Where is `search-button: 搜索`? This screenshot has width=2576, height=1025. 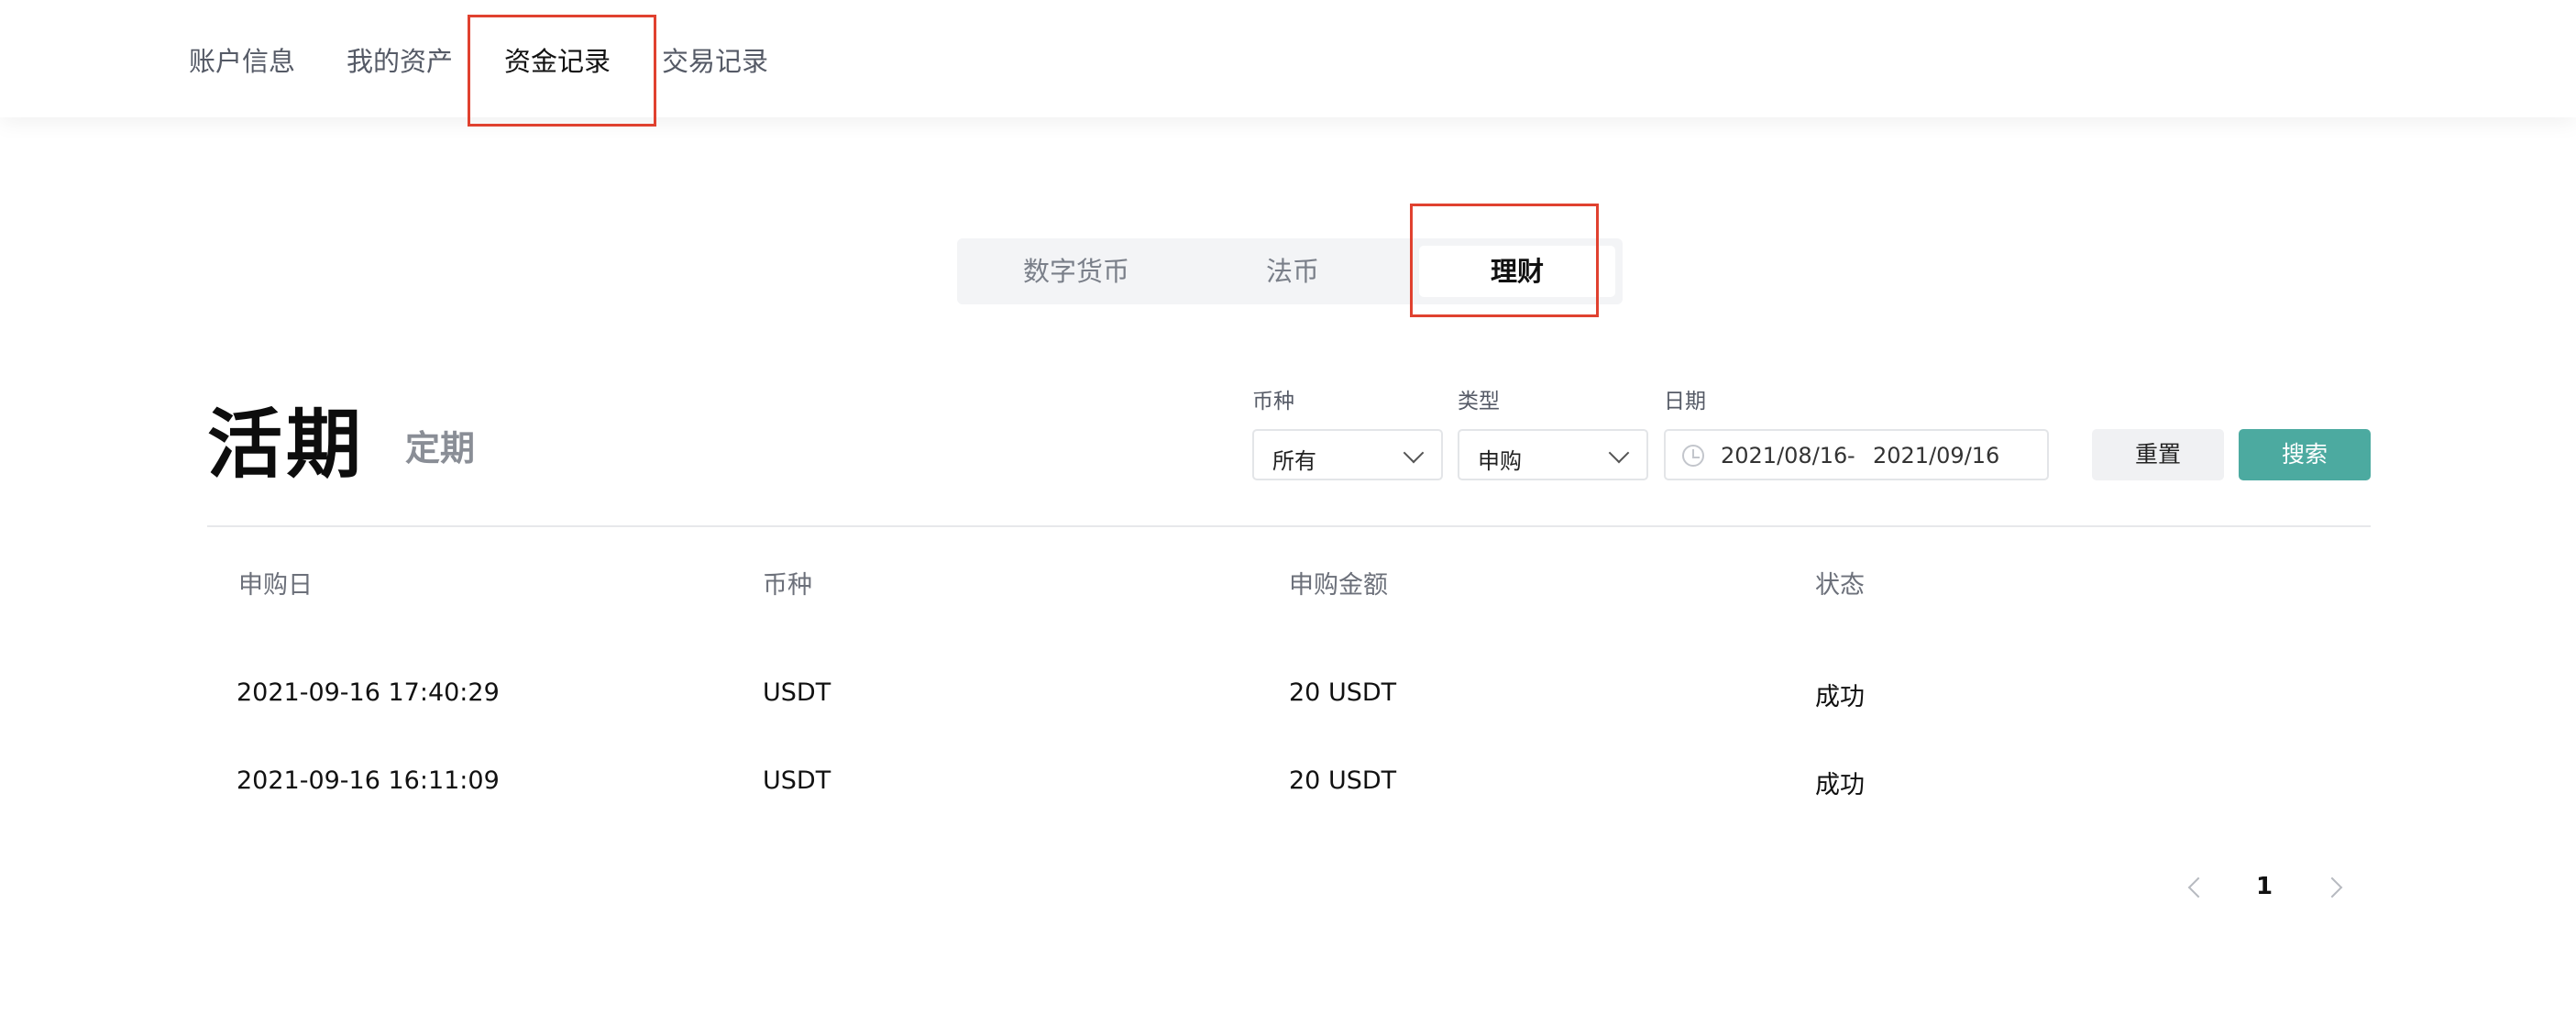
search-button: 搜索 is located at coordinates (2305, 454).